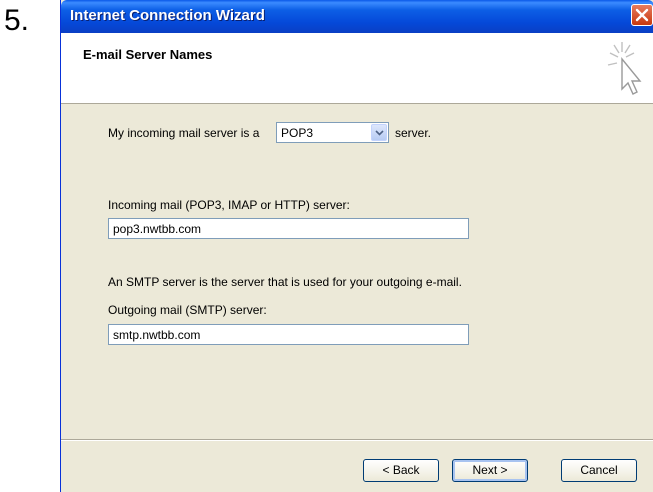 The width and height of the screenshot is (653, 492). Describe the element at coordinates (288, 228) in the screenshot. I see `incoming-server-input: pop3.nwtbb.com` at that location.